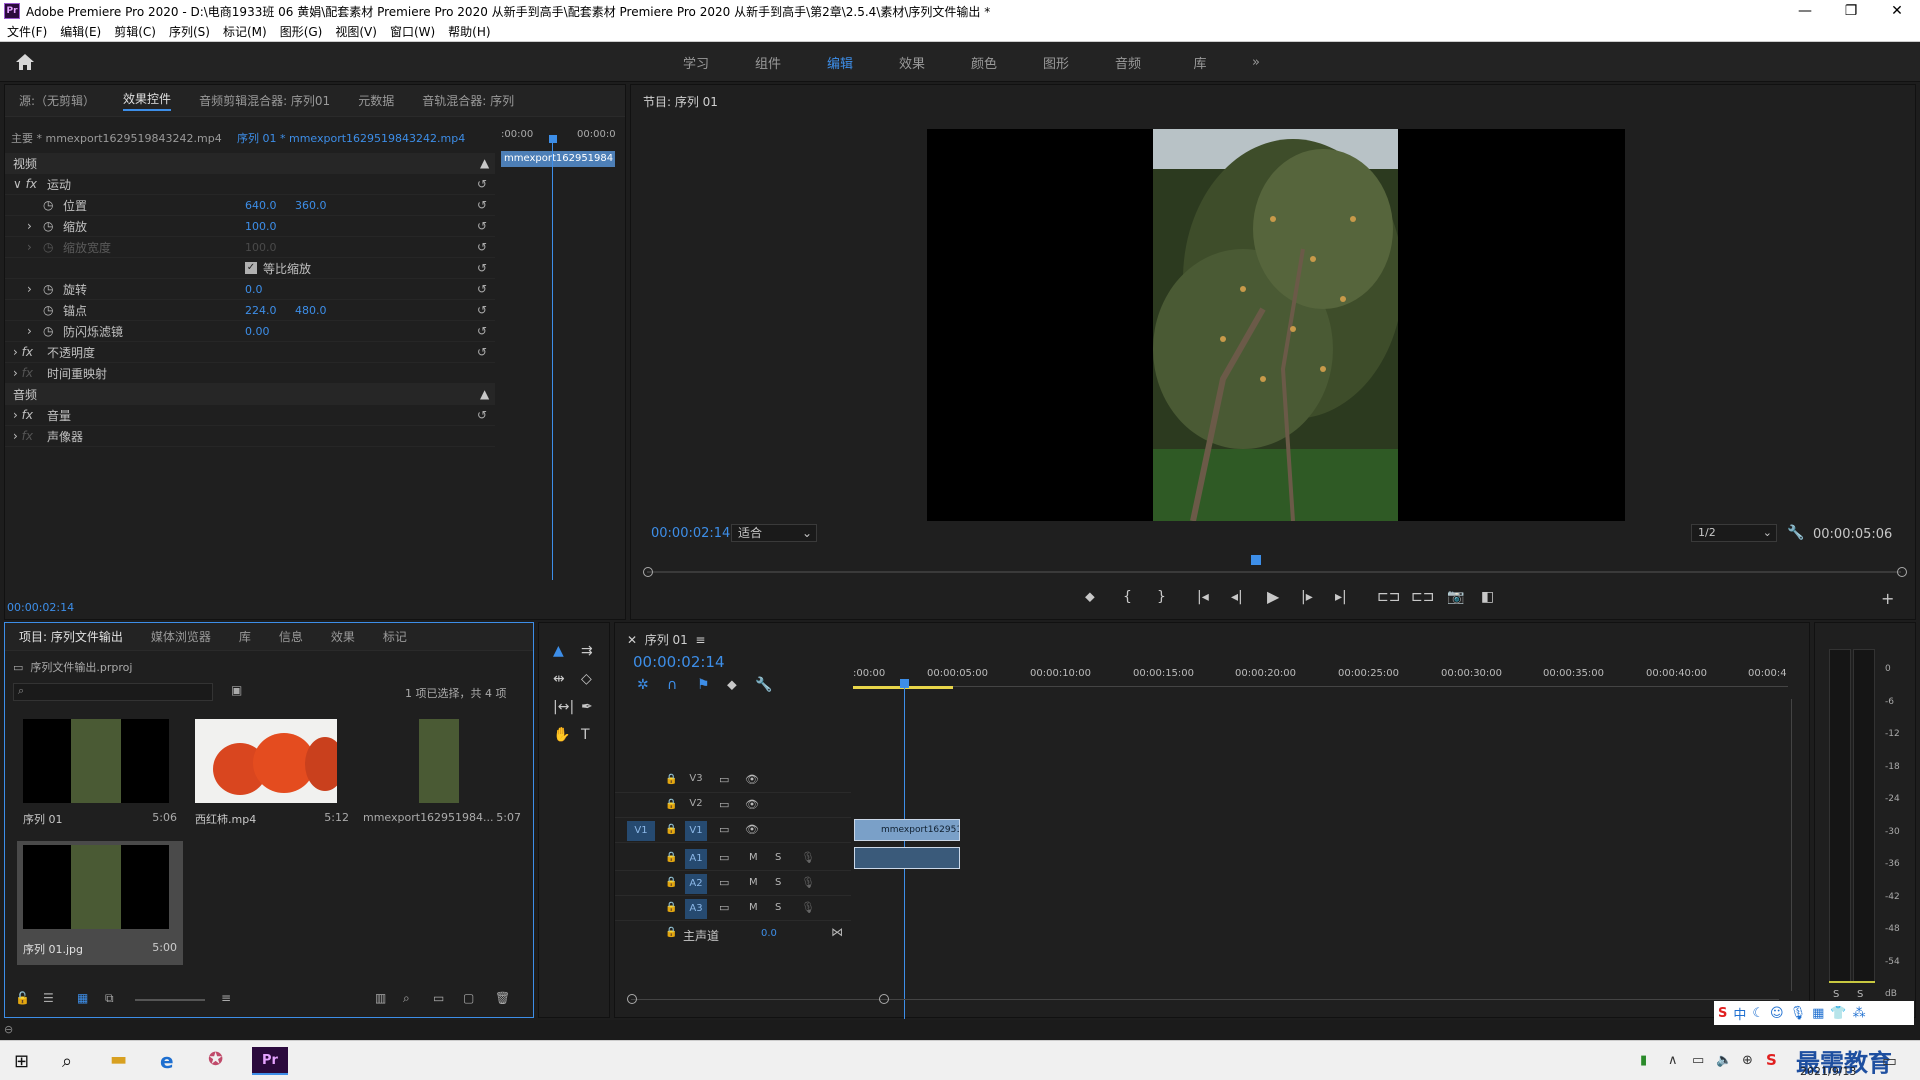  Describe the element at coordinates (585, 735) in the screenshot. I see `type-tool-icon: T` at that location.